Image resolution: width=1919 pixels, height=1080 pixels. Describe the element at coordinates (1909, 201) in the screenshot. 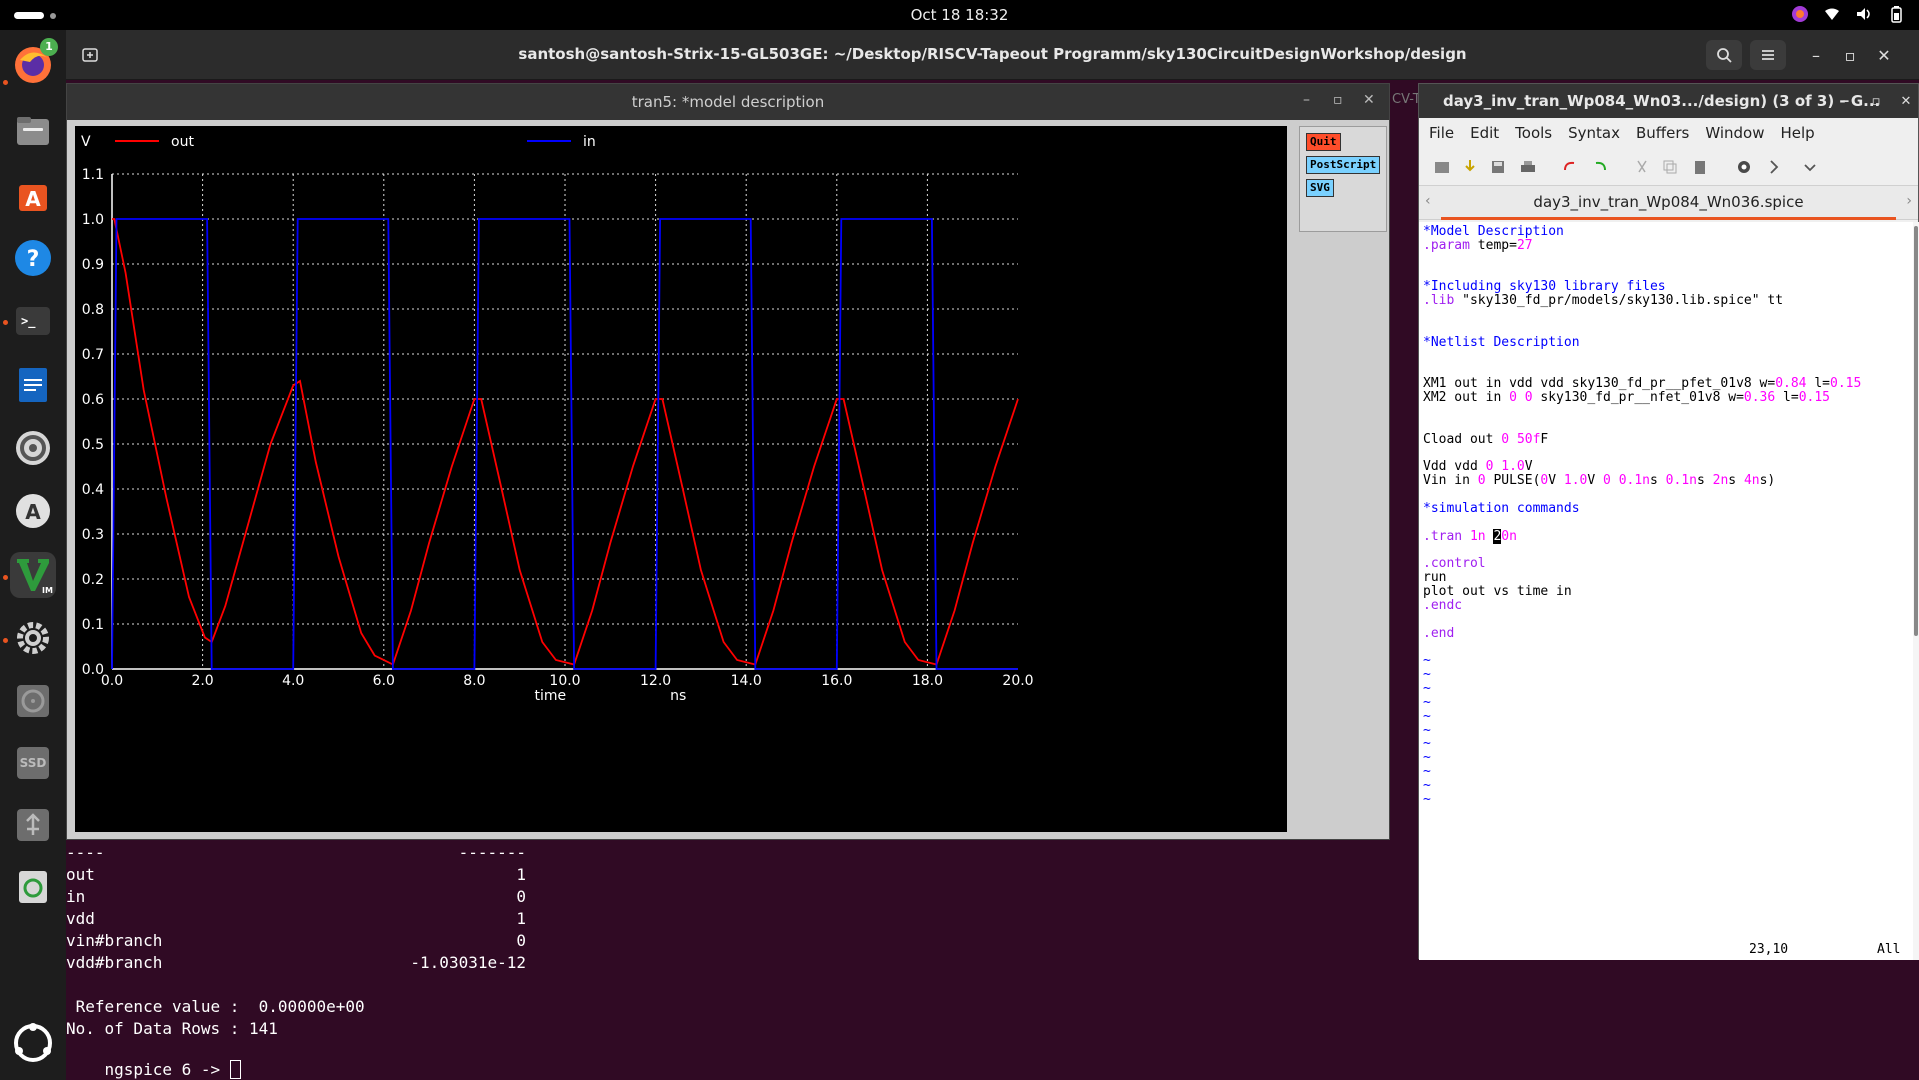

I see `tab-scroll-right-icon: ›` at that location.